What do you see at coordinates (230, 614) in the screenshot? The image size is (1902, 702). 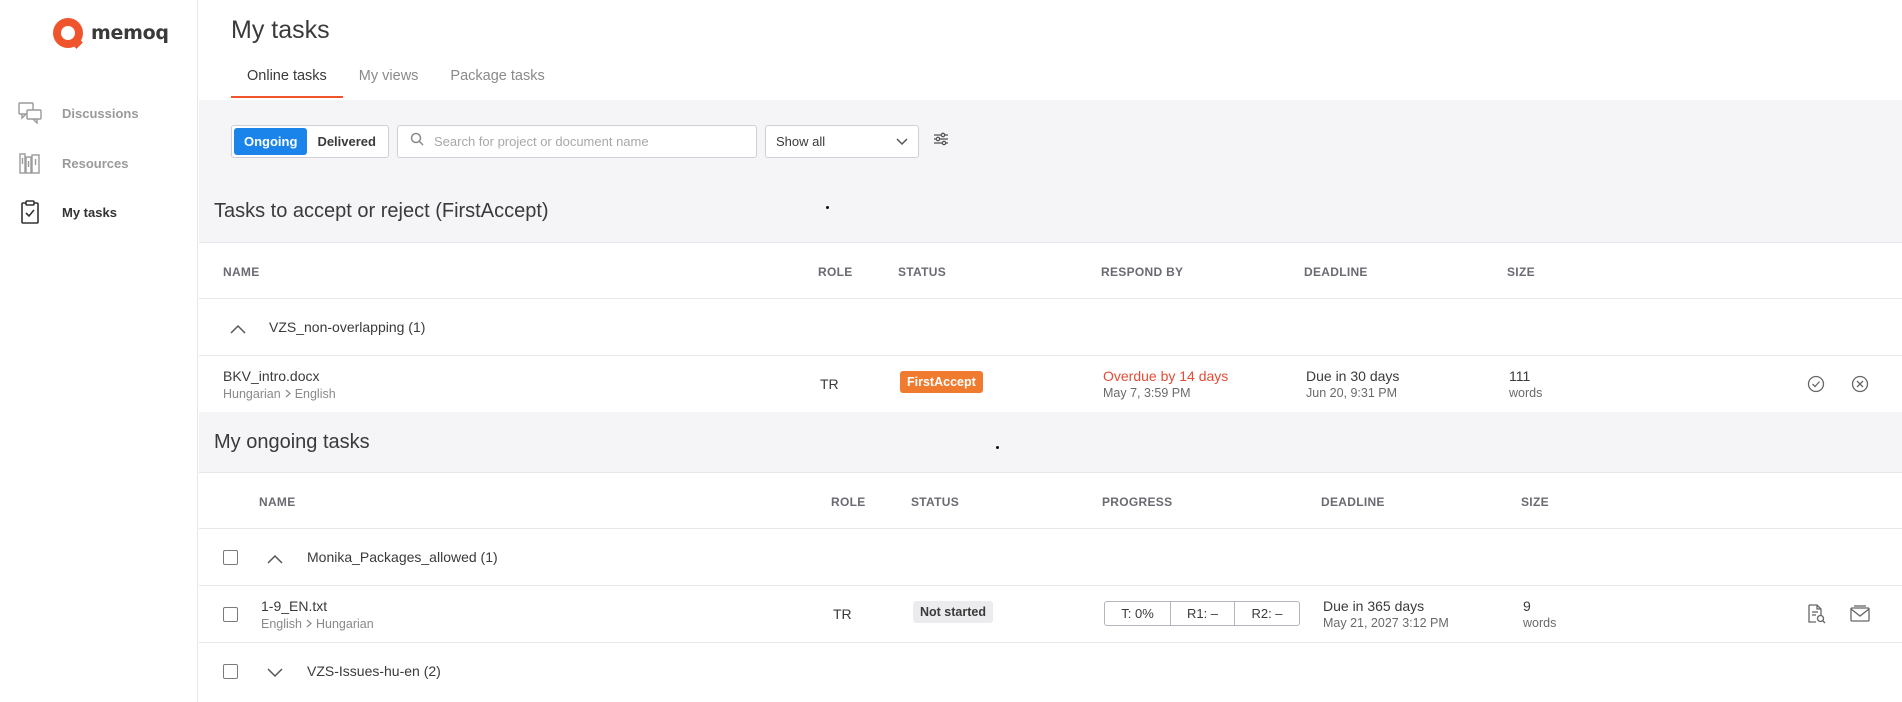 I see `row-checkbox` at bounding box center [230, 614].